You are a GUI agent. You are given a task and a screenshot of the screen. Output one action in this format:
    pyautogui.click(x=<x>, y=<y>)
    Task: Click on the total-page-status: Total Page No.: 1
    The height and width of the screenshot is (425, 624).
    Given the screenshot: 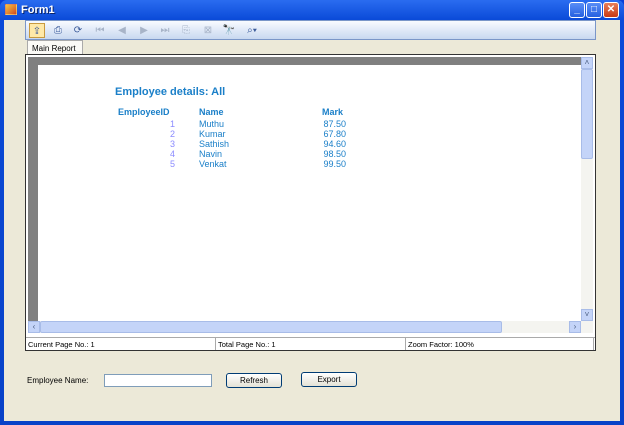 What is the action you would take?
    pyautogui.click(x=311, y=344)
    